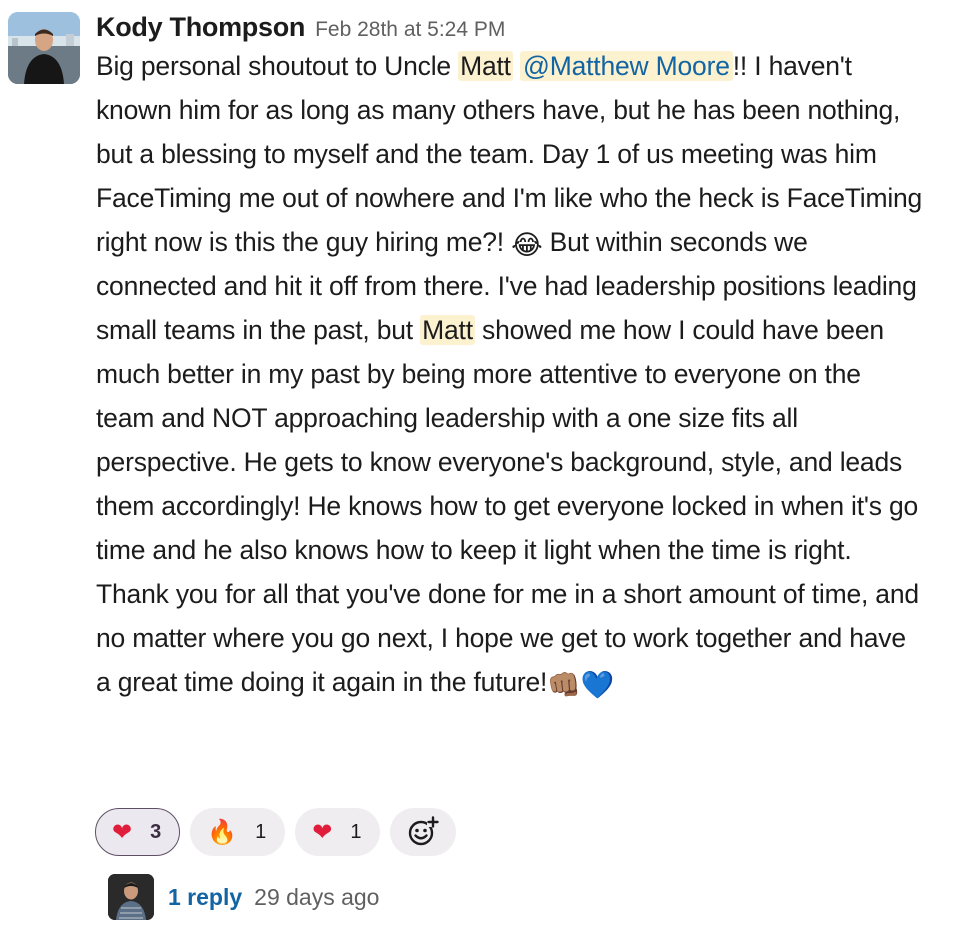  Describe the element at coordinates (410, 30) in the screenshot. I see `message-timestamp: Feb 28th at 5:24 PM` at that location.